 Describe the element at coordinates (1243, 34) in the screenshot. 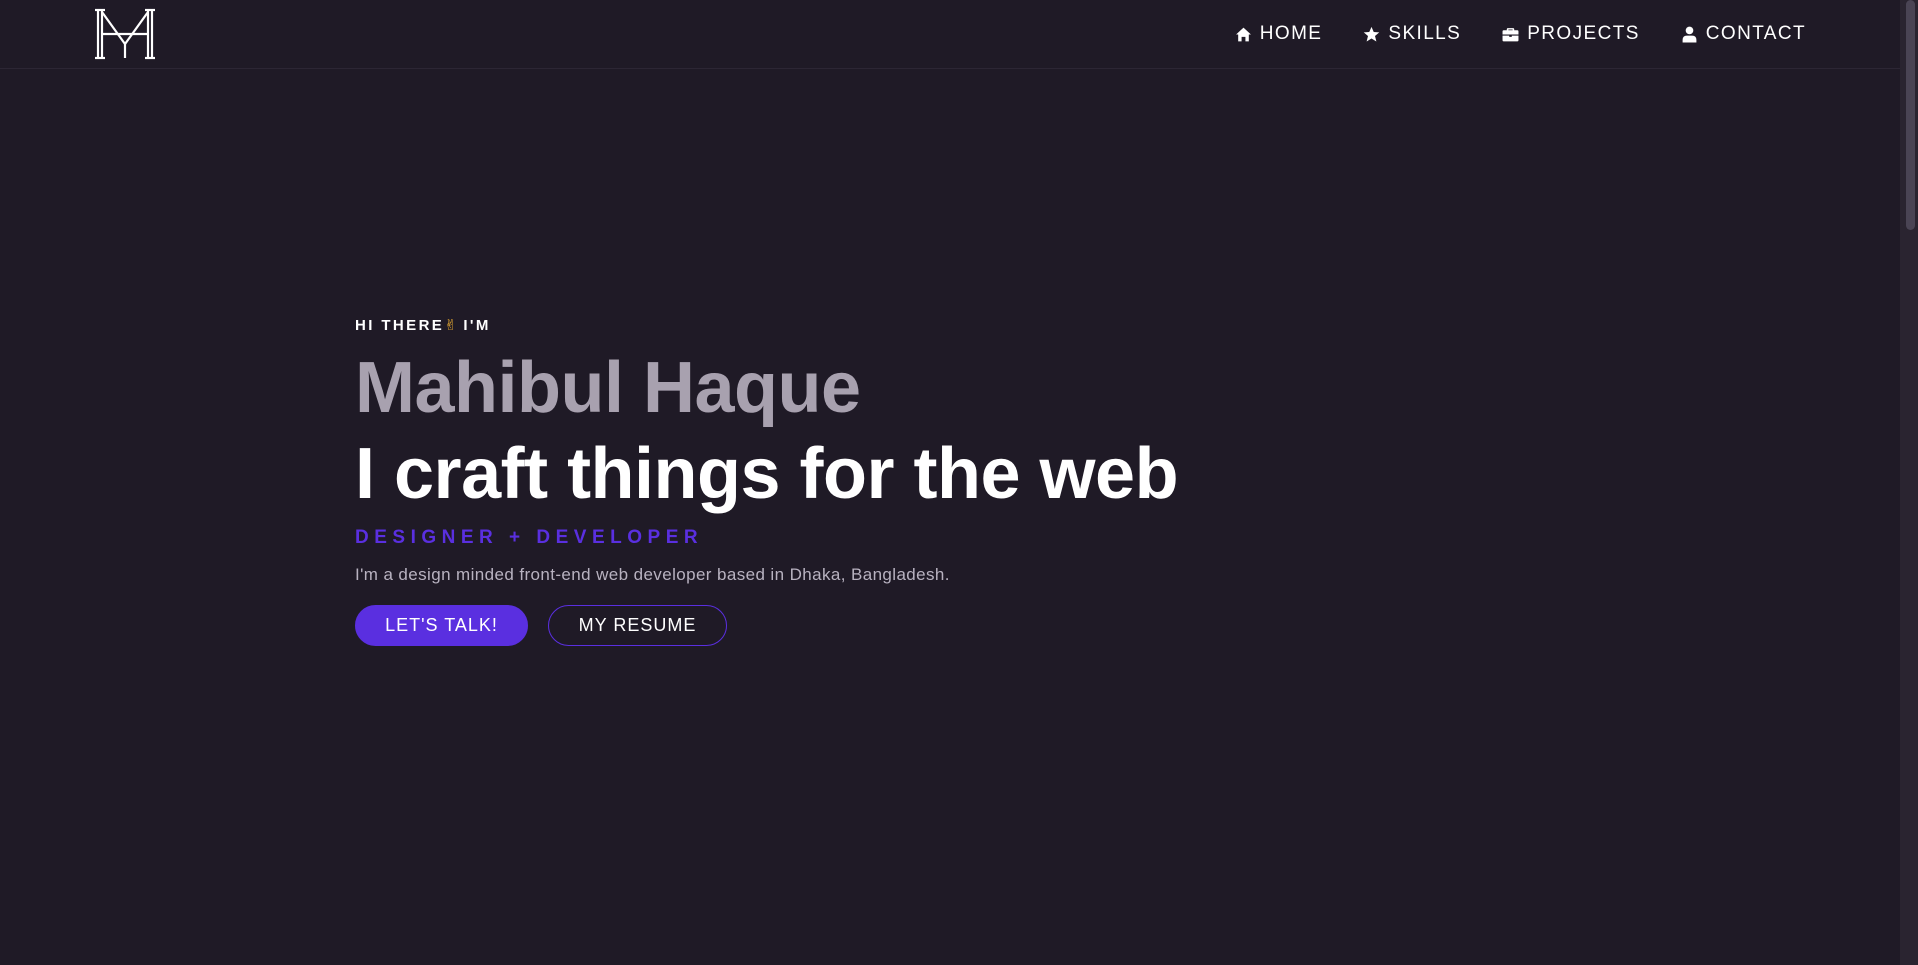

I see `home-icon` at that location.